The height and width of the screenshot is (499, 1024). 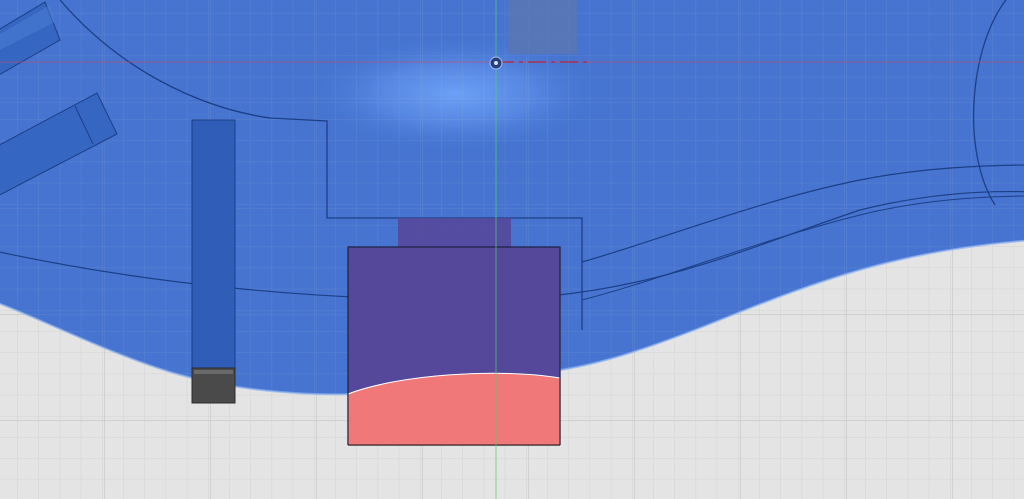 What do you see at coordinates (454, 332) in the screenshot?
I see `central-block` at bounding box center [454, 332].